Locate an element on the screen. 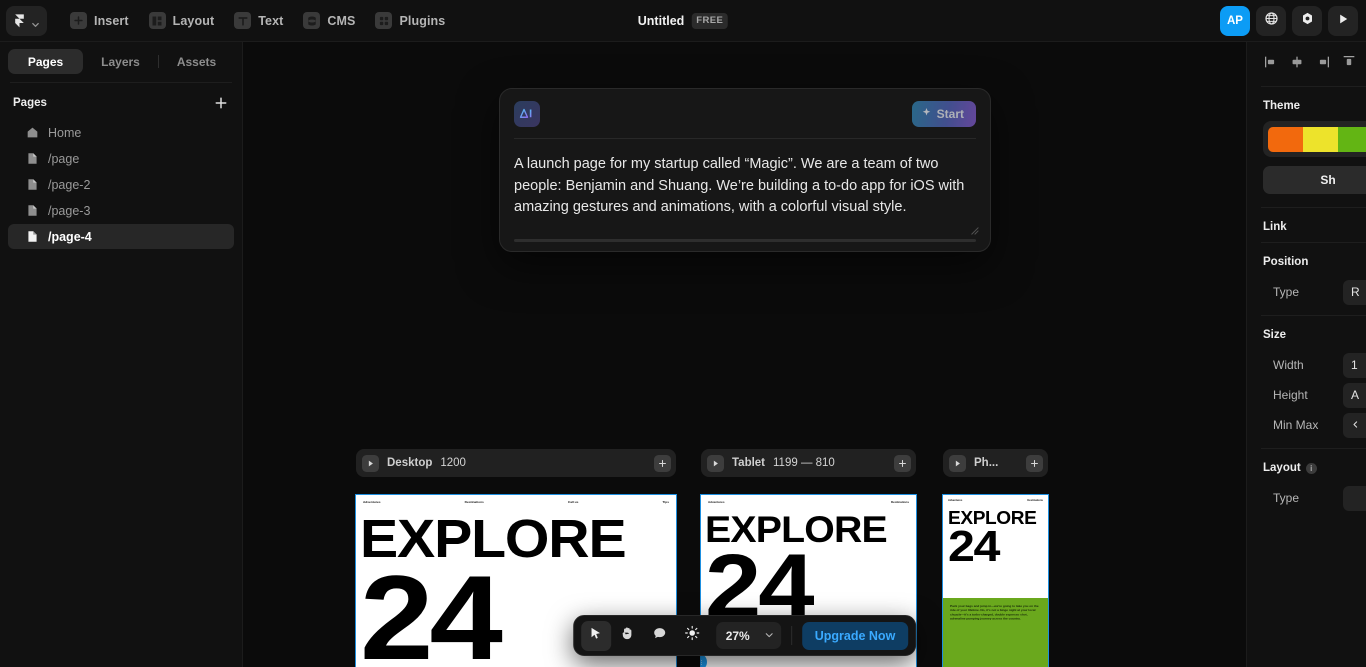 The image size is (1366, 667). add-page-button is located at coordinates (221, 103).